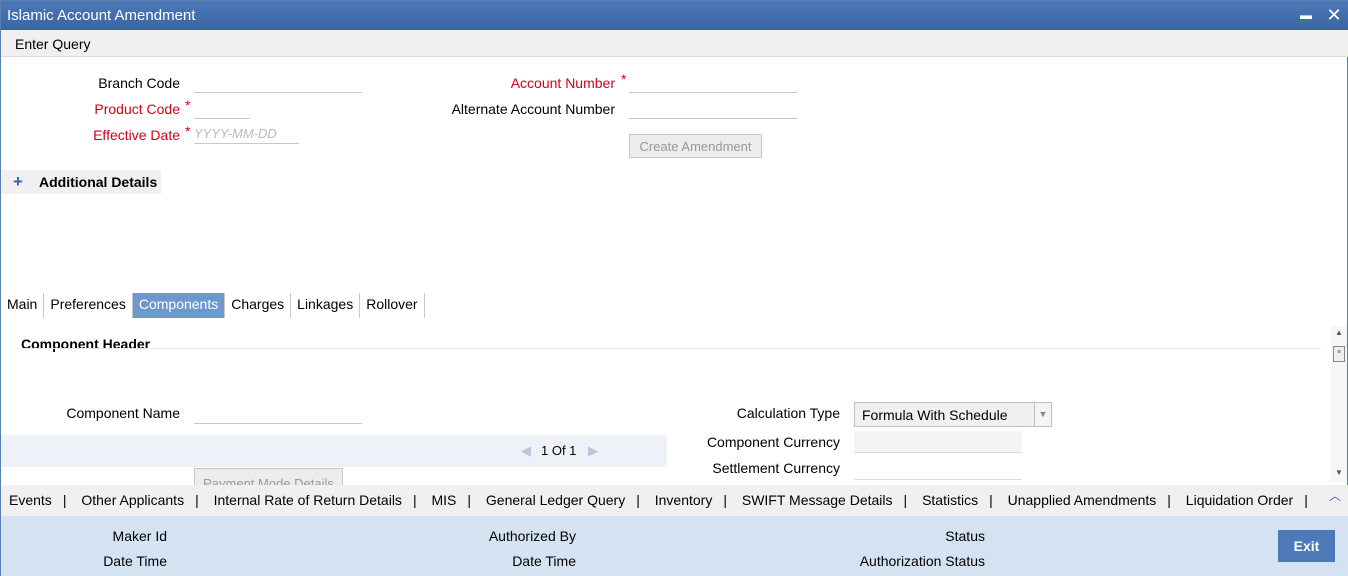 The width and height of the screenshot is (1348, 576). Describe the element at coordinates (674, 15) in the screenshot. I see `title-bar: Islamic Account Amendment ▬ ✕` at that location.